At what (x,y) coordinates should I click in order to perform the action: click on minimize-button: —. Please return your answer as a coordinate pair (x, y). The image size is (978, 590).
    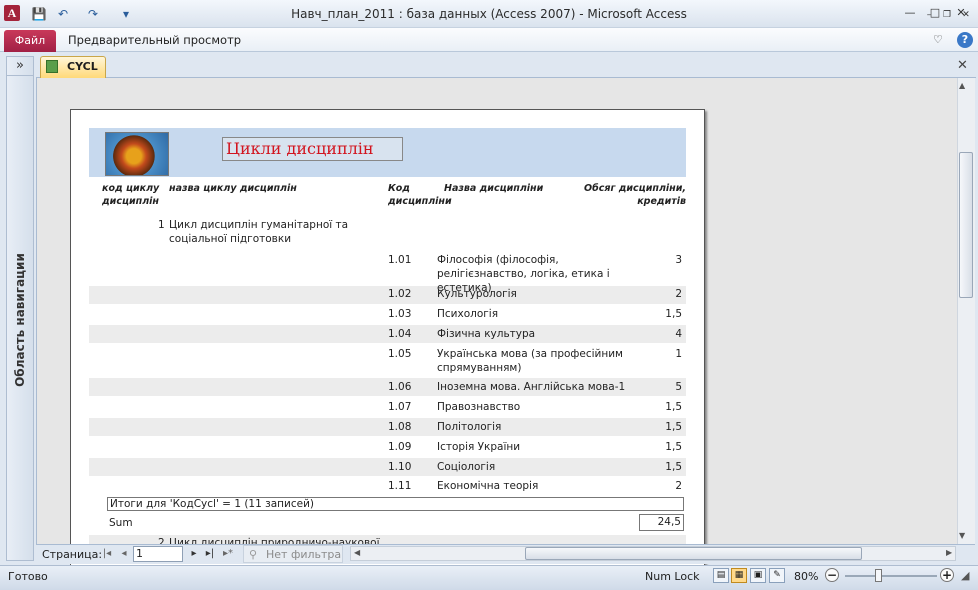
    Looking at the image, I should click on (910, 13).